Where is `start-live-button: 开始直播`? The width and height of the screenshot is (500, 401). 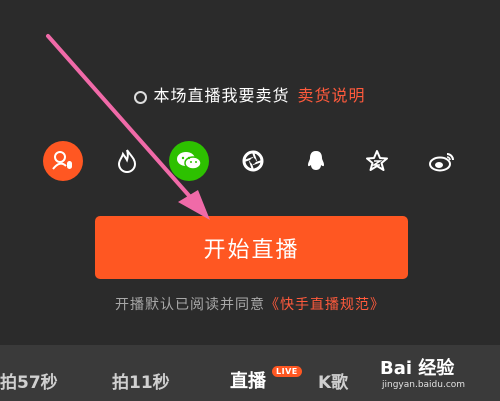
start-live-button: 开始直播 is located at coordinates (251, 247).